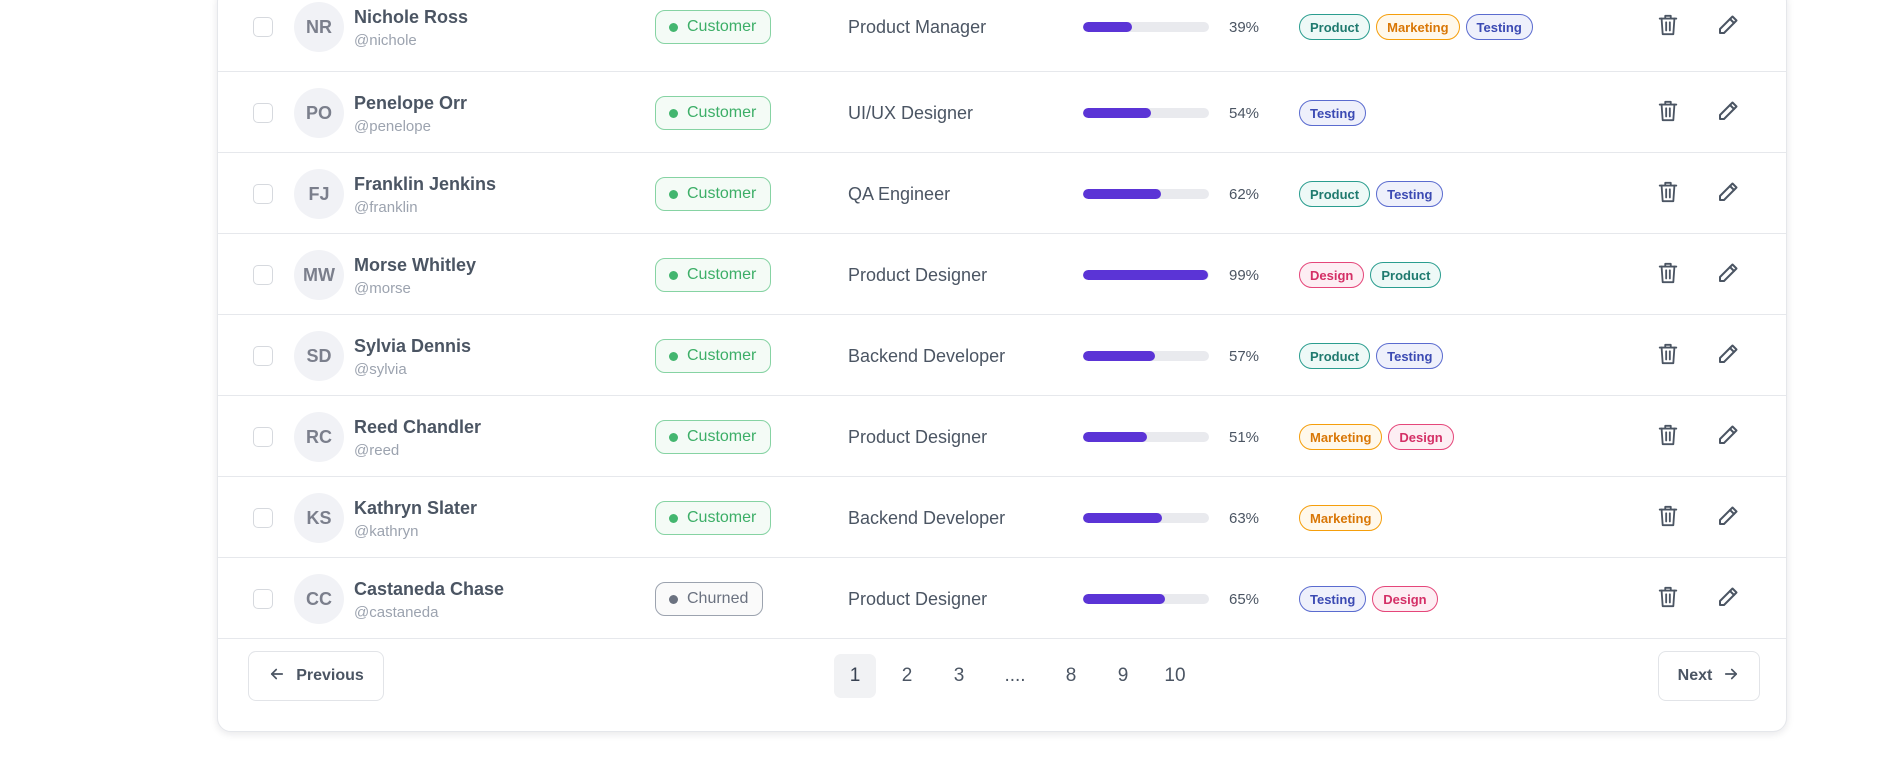 The width and height of the screenshot is (1894, 780). Describe the element at coordinates (386, 531) in the screenshot. I see `user-handle: @kathryn` at that location.